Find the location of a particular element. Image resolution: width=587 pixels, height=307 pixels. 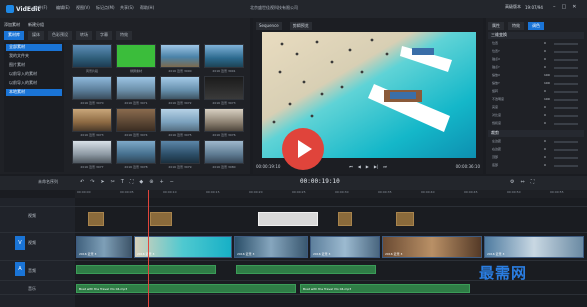

menu-file: 文件(F) is located at coordinates (40, 9).